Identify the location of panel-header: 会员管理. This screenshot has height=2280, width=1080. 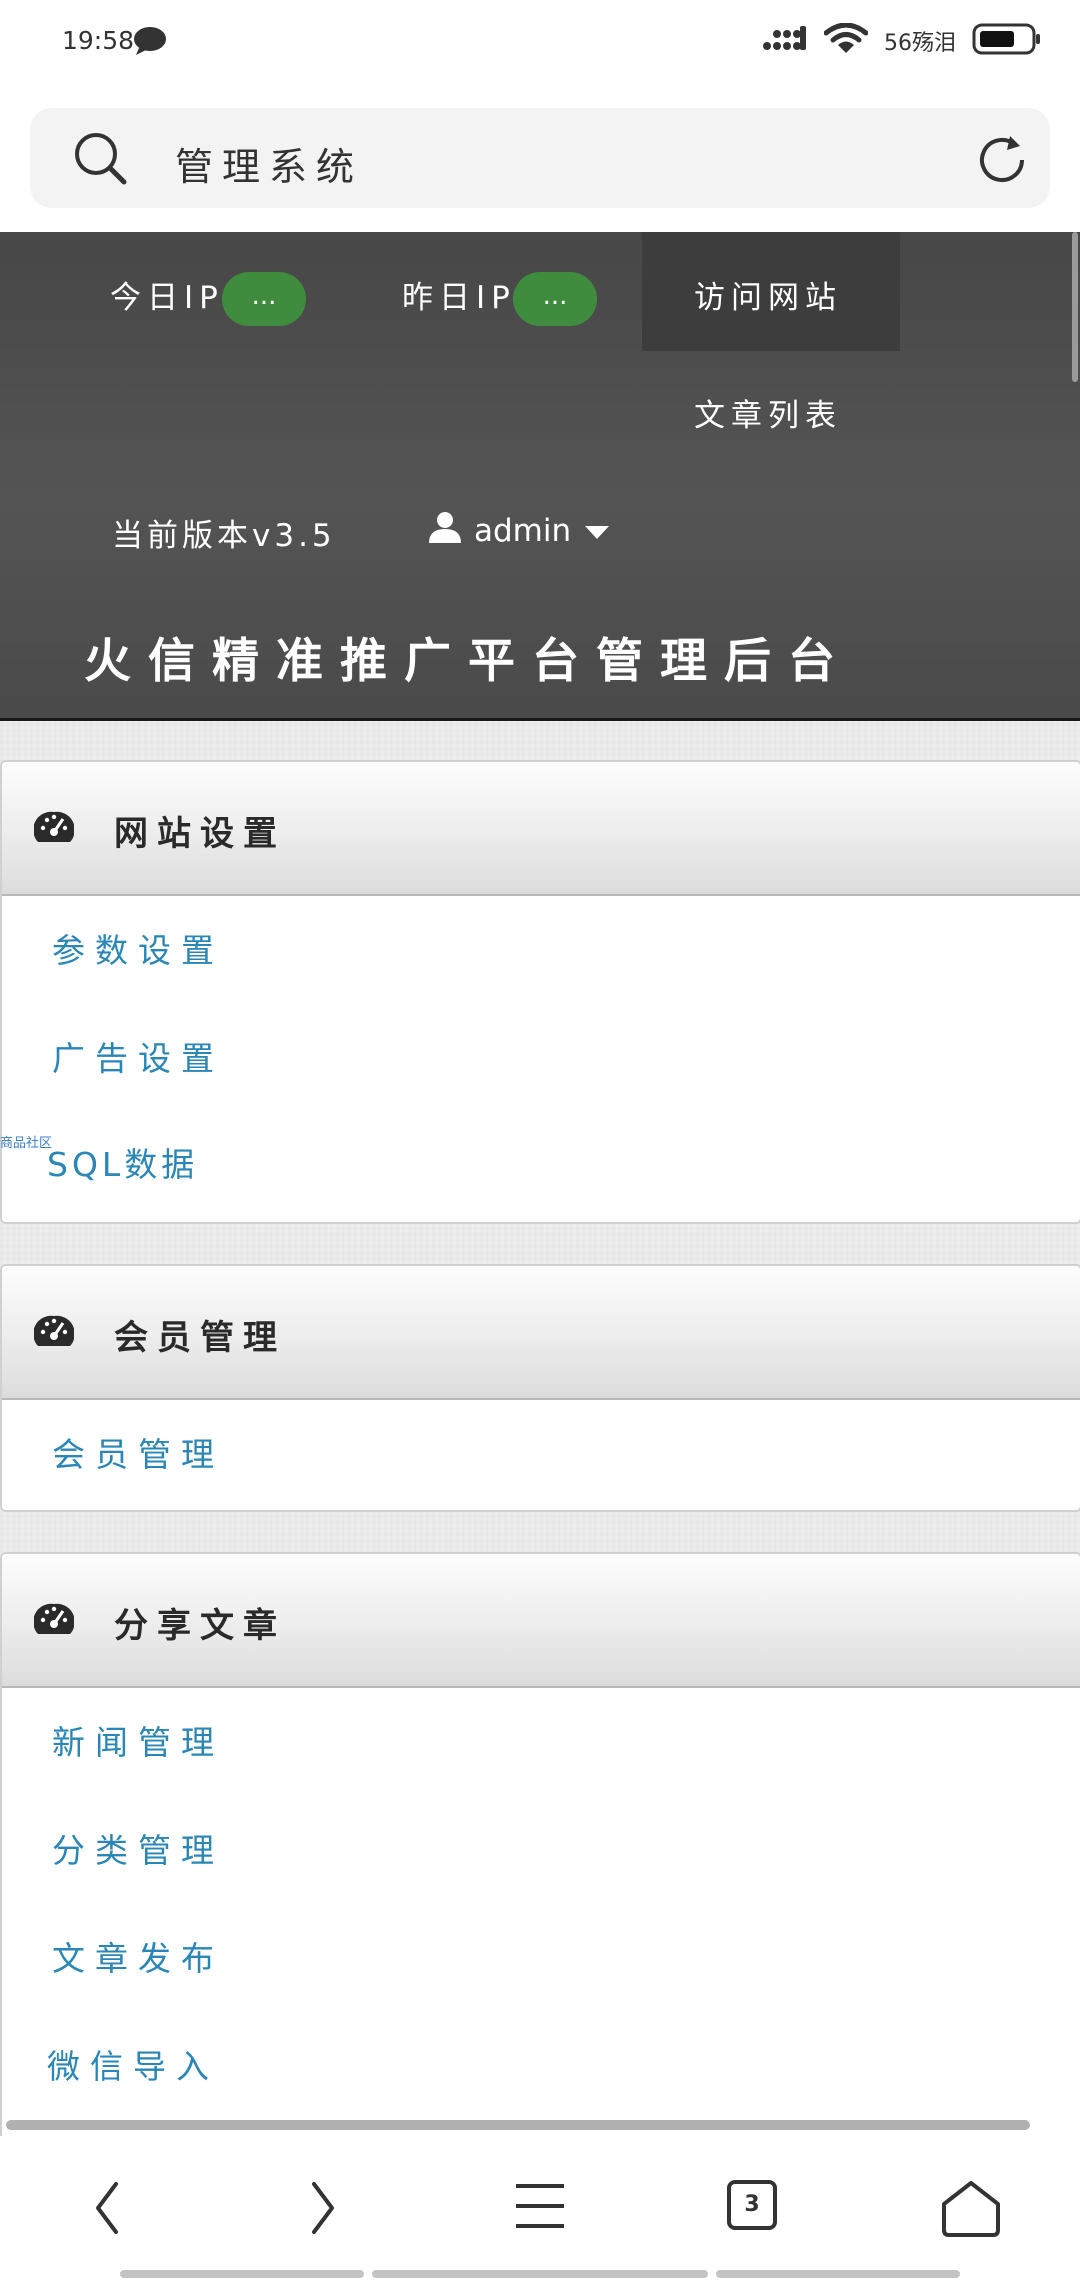
(541, 1333).